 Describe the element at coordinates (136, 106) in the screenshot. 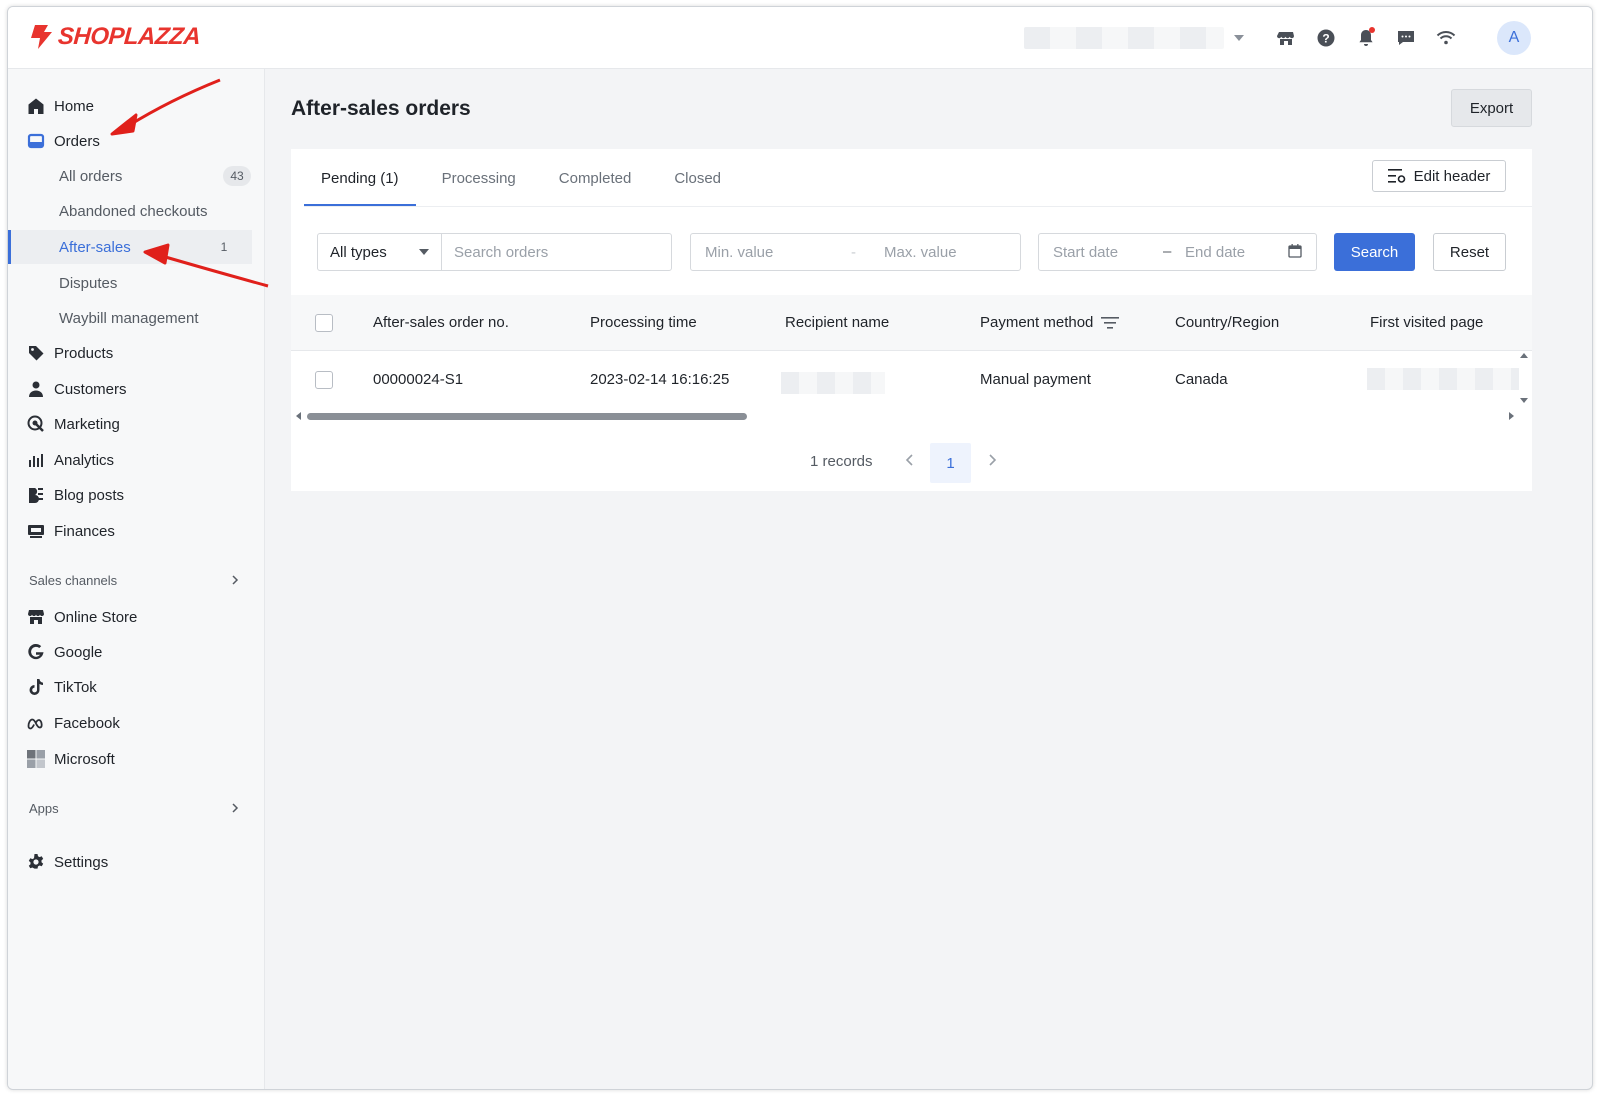

I see `sidebar-item-home: Home` at that location.